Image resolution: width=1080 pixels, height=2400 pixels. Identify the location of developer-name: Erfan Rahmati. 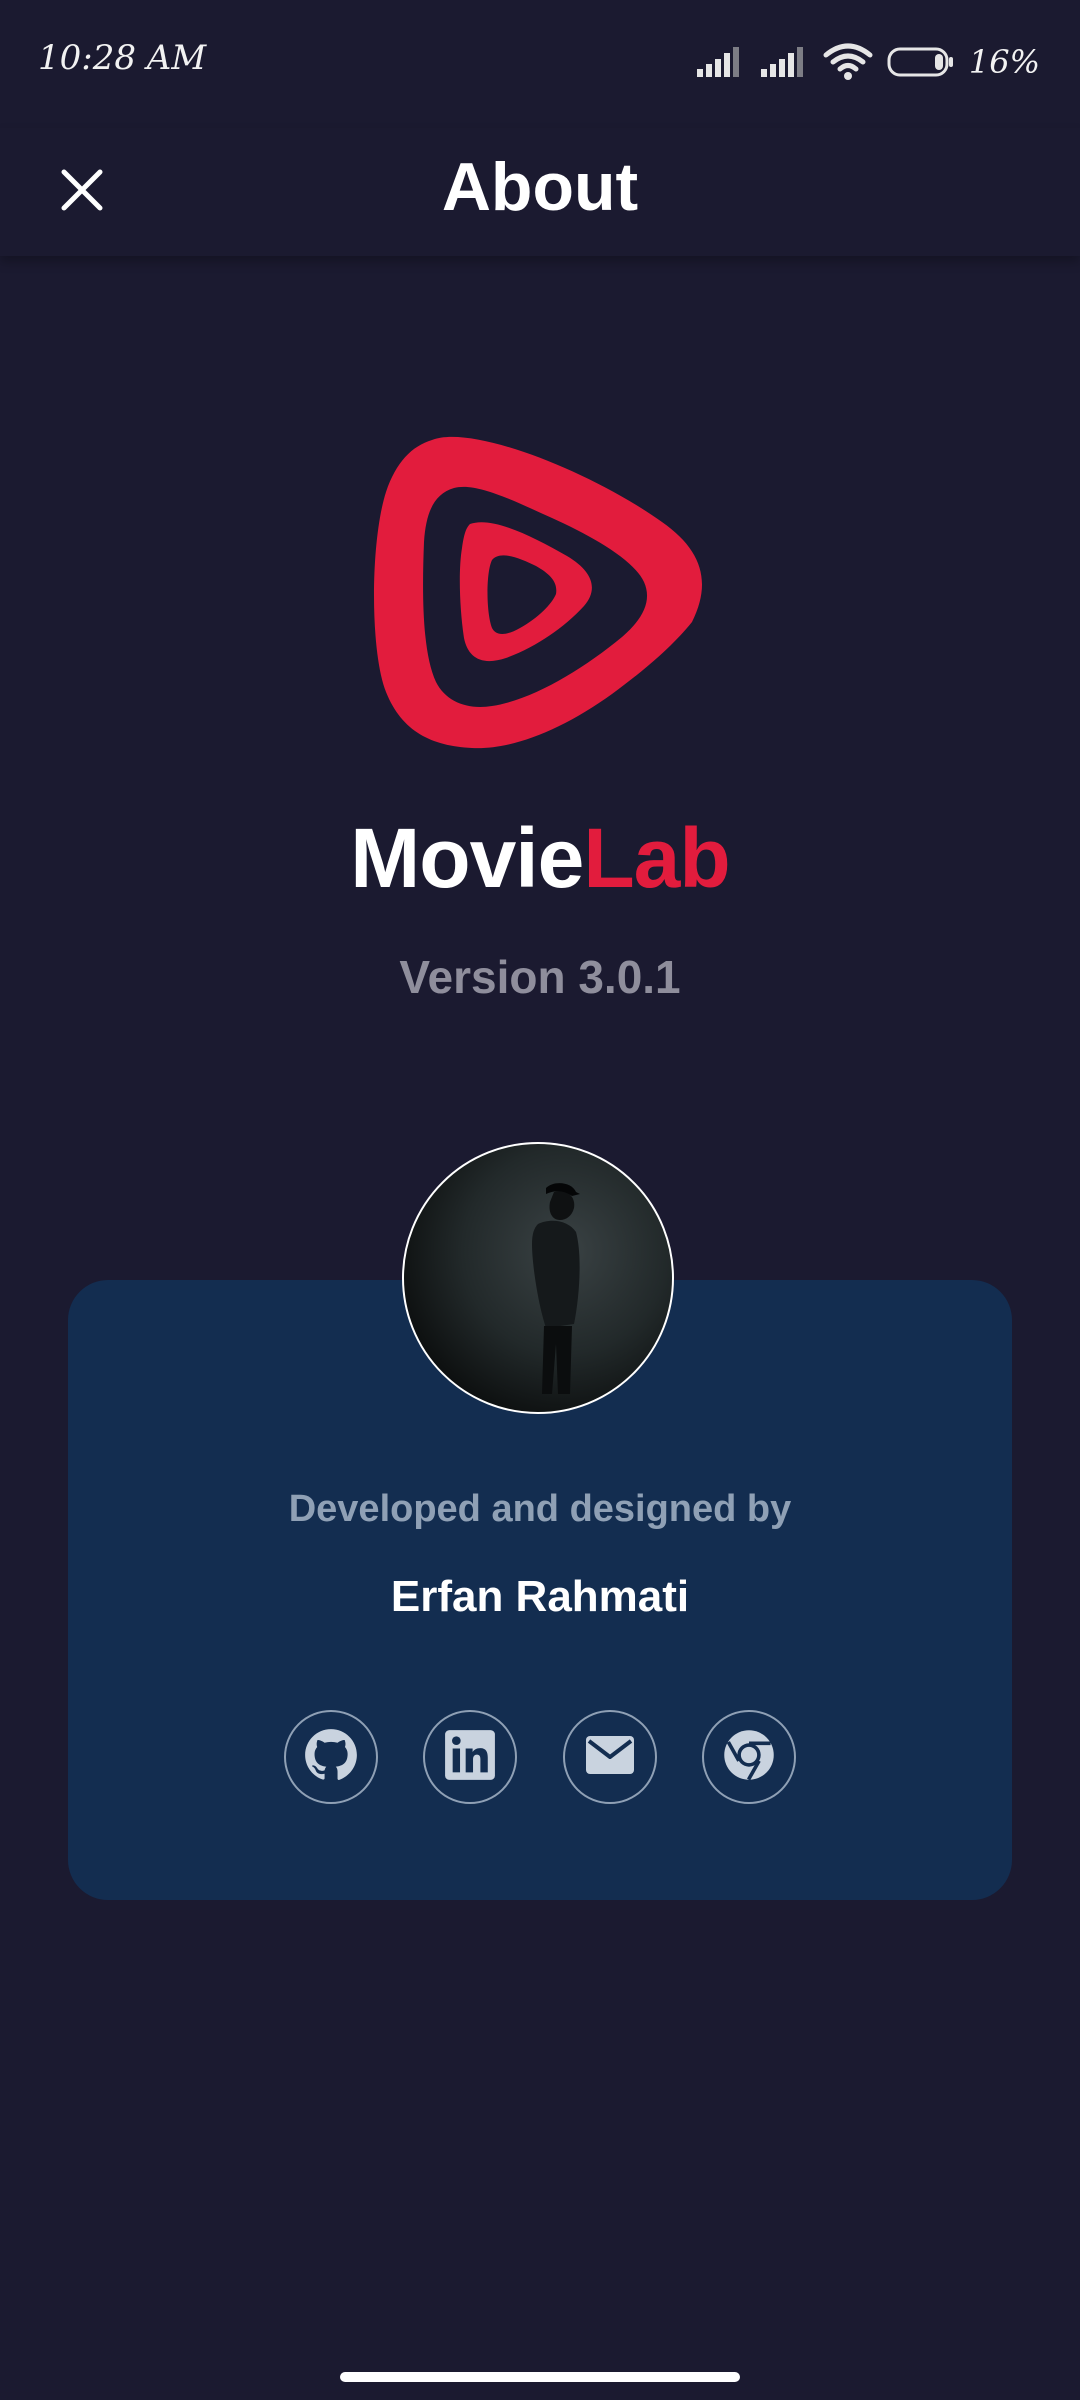
(540, 1596).